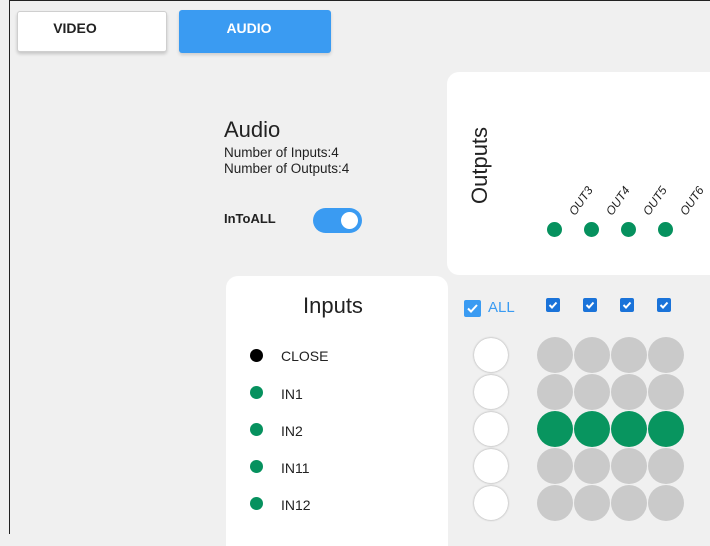  Describe the element at coordinates (337, 220) in the screenshot. I see `into-all-toggle` at that location.